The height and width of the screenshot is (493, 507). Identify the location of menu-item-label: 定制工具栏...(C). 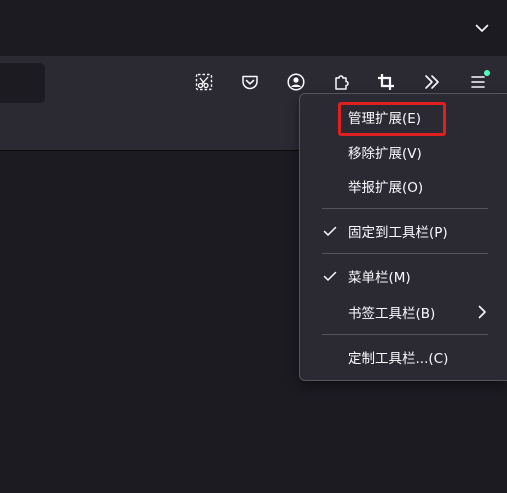
(398, 359).